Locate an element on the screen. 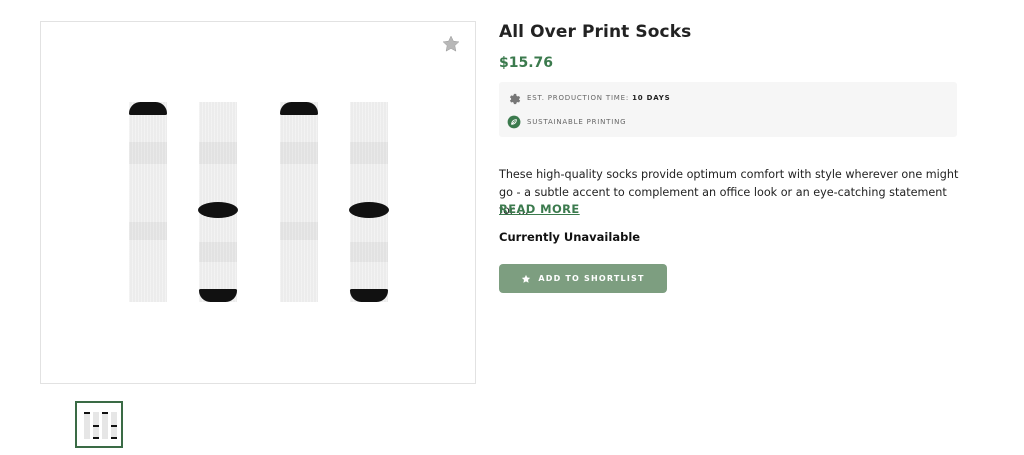 The height and width of the screenshot is (455, 1024). leaf-icon is located at coordinates (514, 122).